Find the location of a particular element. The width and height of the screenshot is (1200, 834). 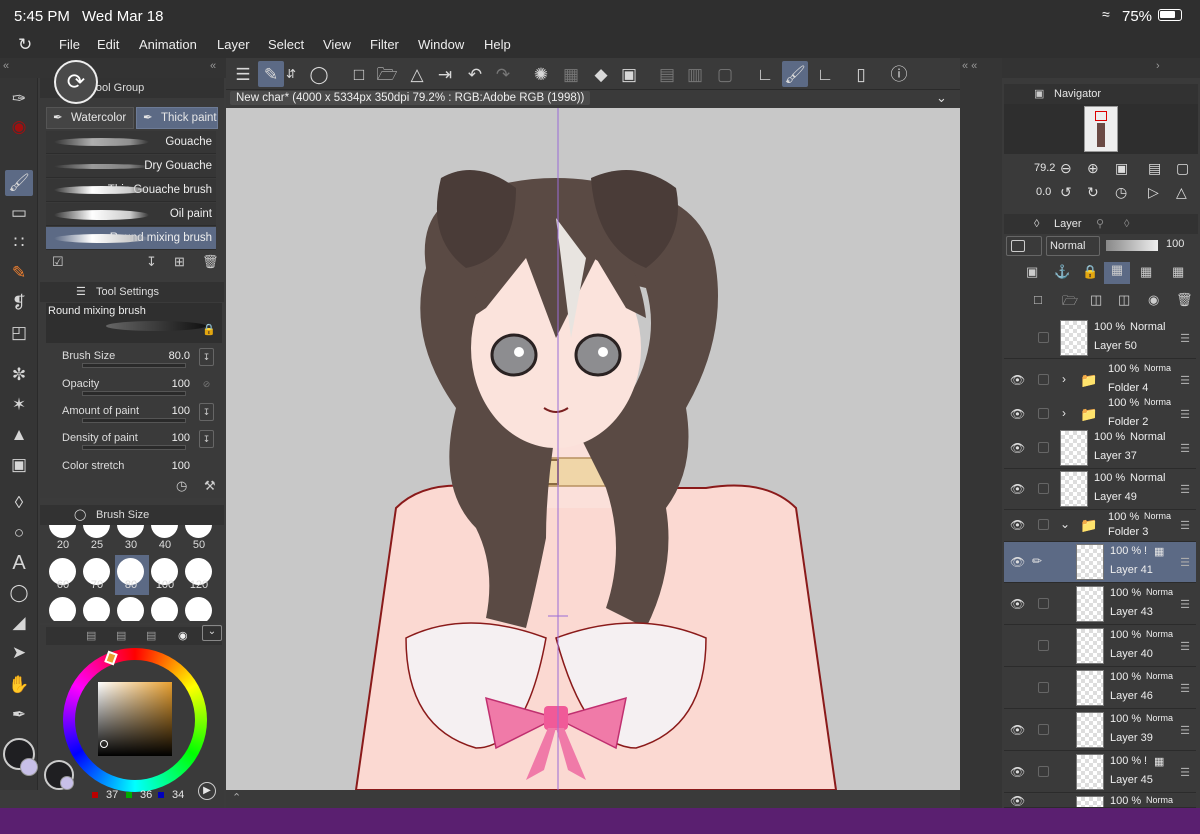

new-file-icon: □ is located at coordinates (359, 74).